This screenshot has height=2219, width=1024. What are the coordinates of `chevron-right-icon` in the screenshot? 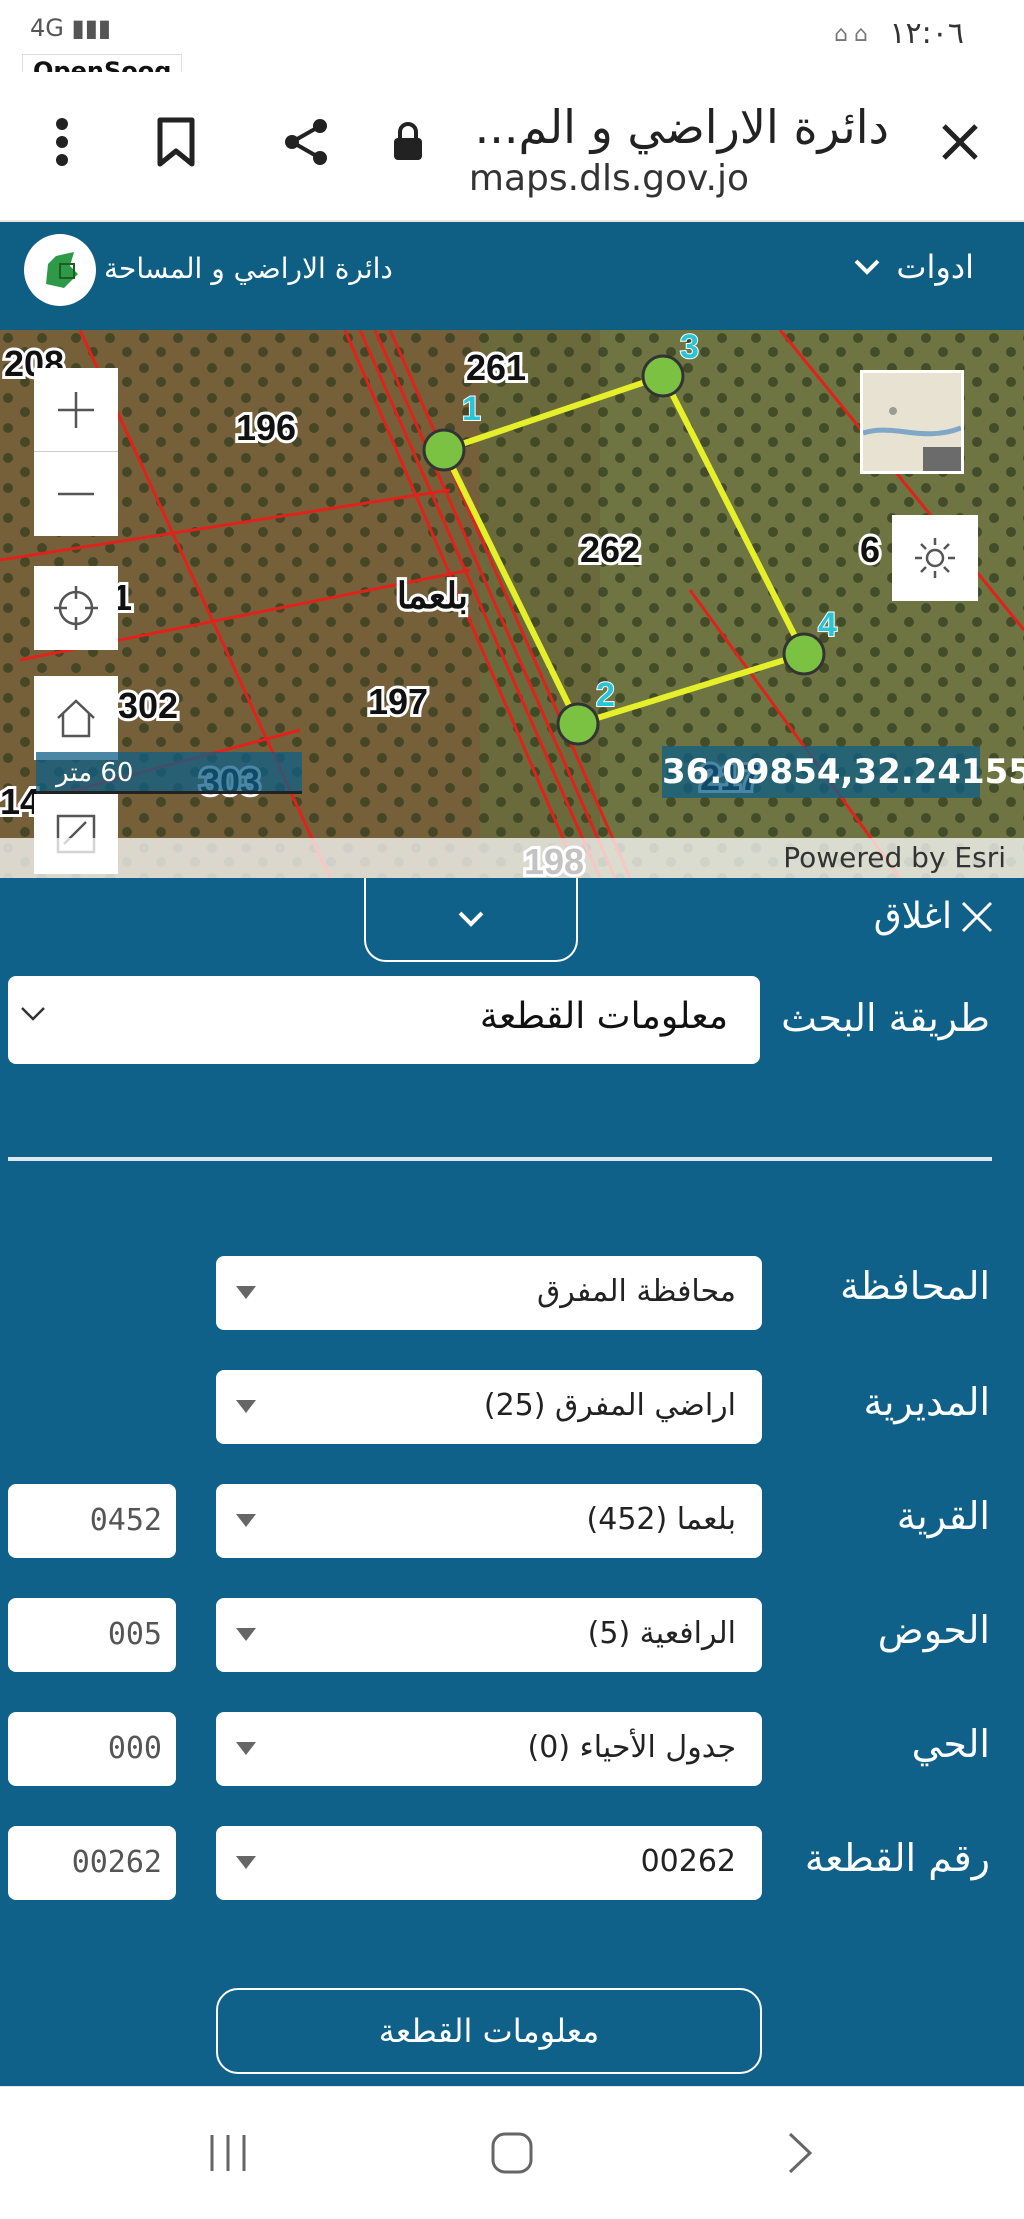 It's located at (800, 2153).